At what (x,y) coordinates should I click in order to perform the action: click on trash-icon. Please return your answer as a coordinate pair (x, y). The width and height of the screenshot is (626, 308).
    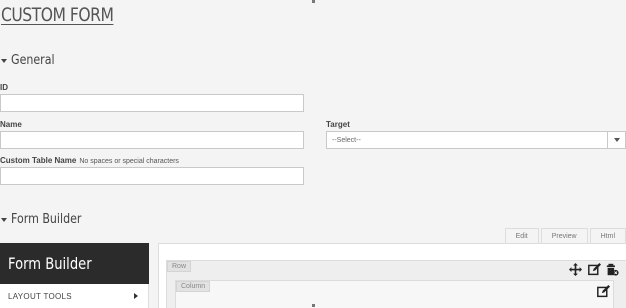
    Looking at the image, I should click on (612, 269).